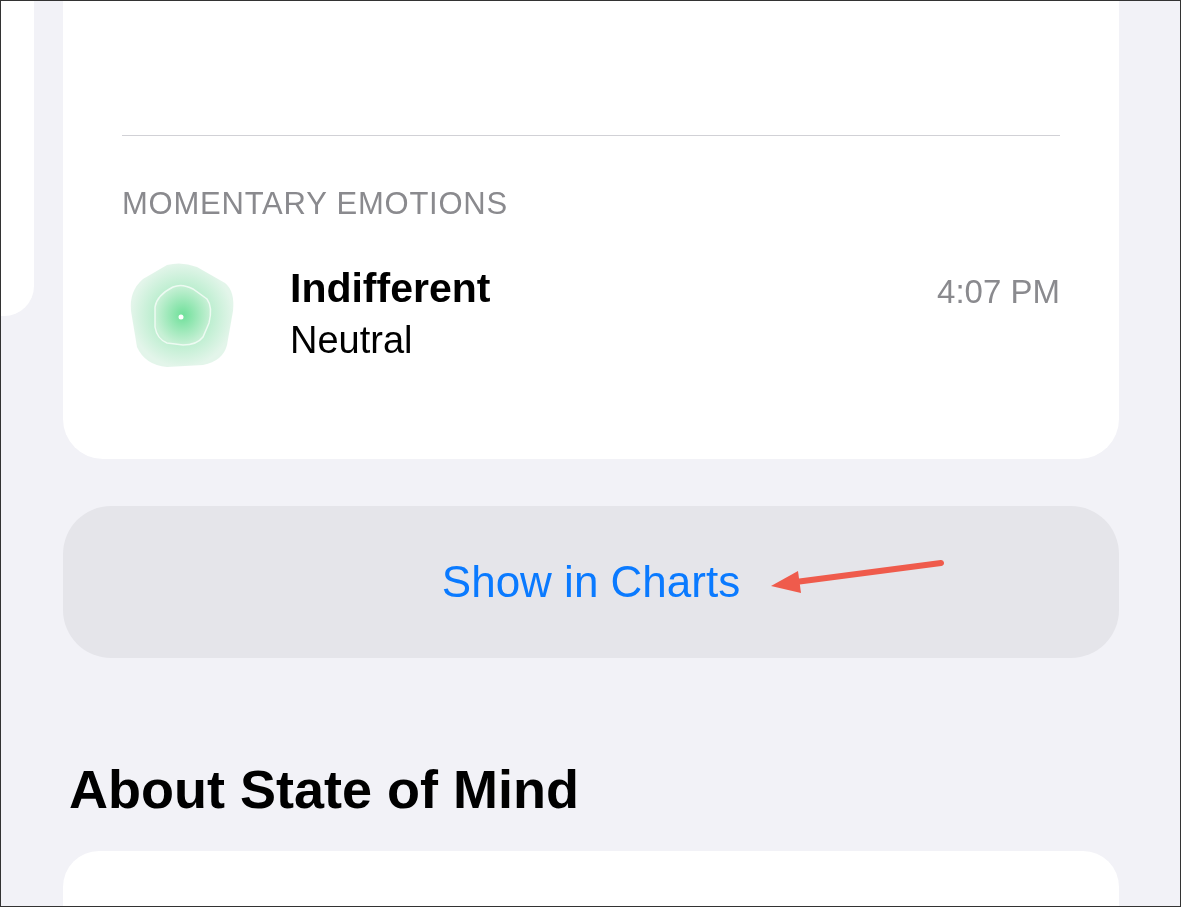 Image resolution: width=1181 pixels, height=907 pixels. What do you see at coordinates (998, 291) in the screenshot?
I see `entry-time: 4:07 PM` at bounding box center [998, 291].